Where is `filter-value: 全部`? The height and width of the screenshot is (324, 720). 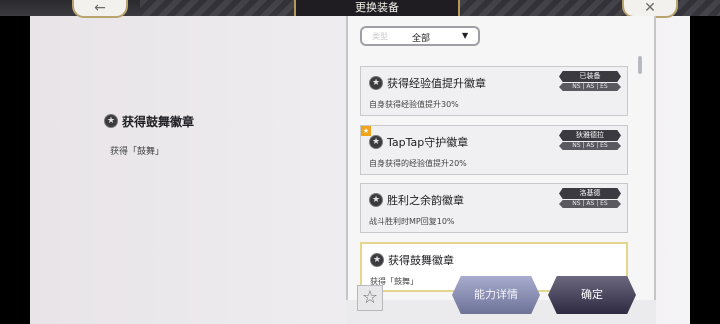
filter-value: 全部 is located at coordinates (421, 39).